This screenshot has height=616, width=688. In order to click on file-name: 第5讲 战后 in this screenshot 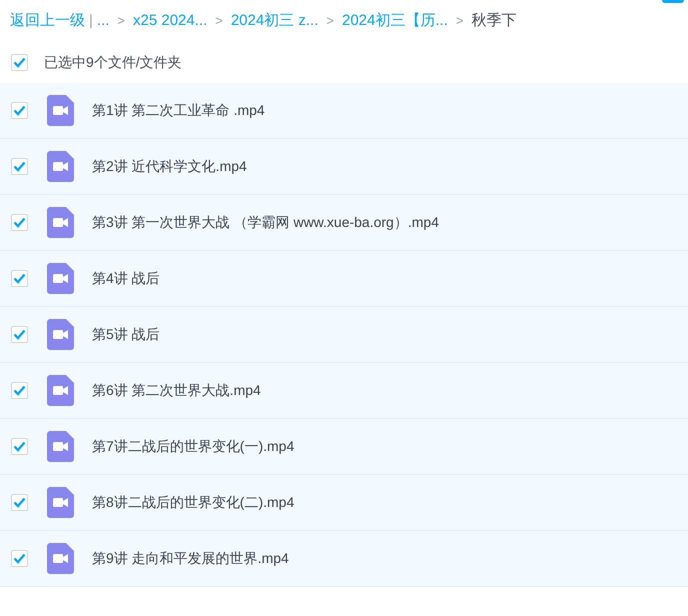, I will do `click(126, 334)`.